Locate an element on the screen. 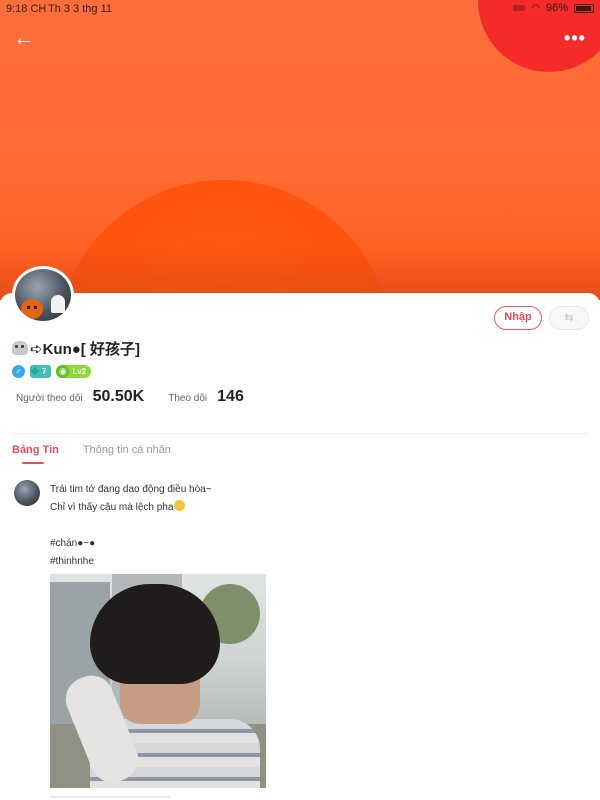 The width and height of the screenshot is (600, 800). stats-row: Người theo dõi 50.50K Theo dõi 146 is located at coordinates (130, 398).